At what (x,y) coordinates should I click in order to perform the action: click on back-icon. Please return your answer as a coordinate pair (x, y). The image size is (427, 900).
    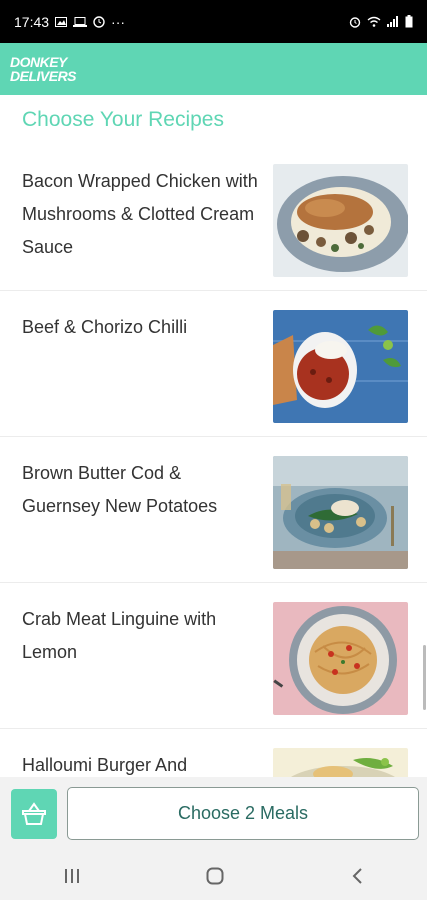
    Looking at the image, I should click on (357, 876).